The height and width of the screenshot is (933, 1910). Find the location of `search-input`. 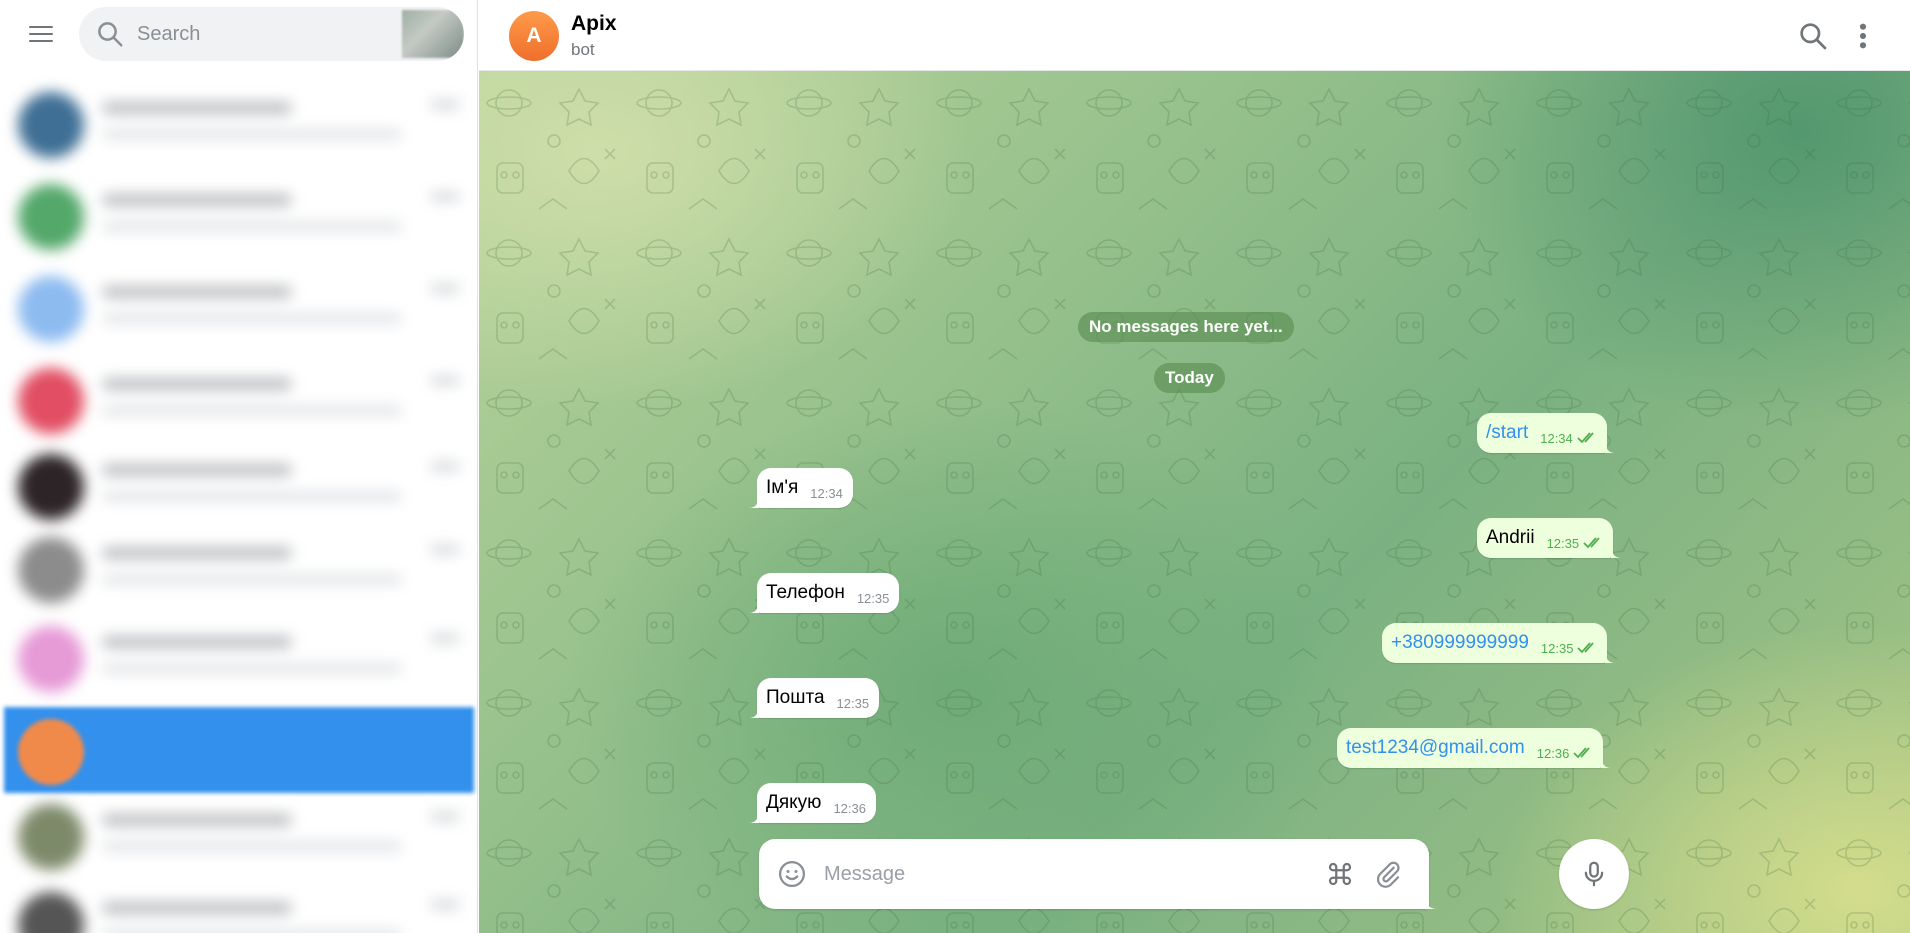

search-input is located at coordinates (257, 34).